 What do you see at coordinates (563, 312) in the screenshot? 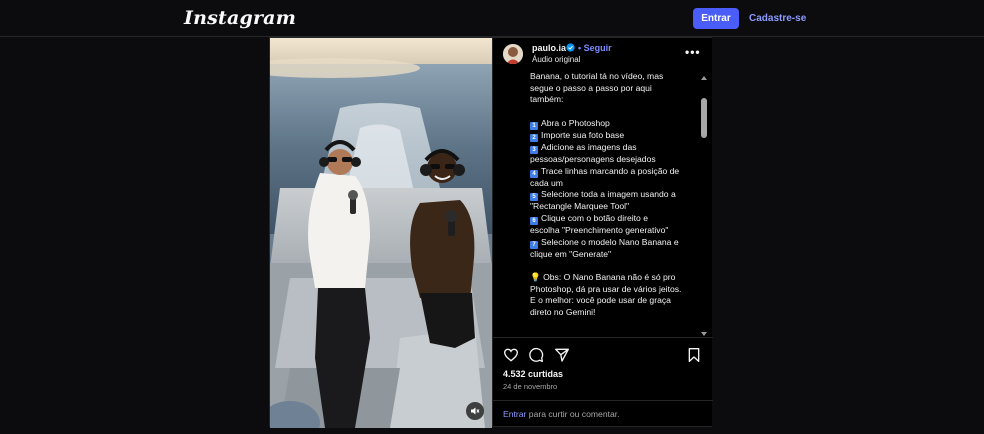
I see `caption-obs-line-text: direto no Gemini!` at bounding box center [563, 312].